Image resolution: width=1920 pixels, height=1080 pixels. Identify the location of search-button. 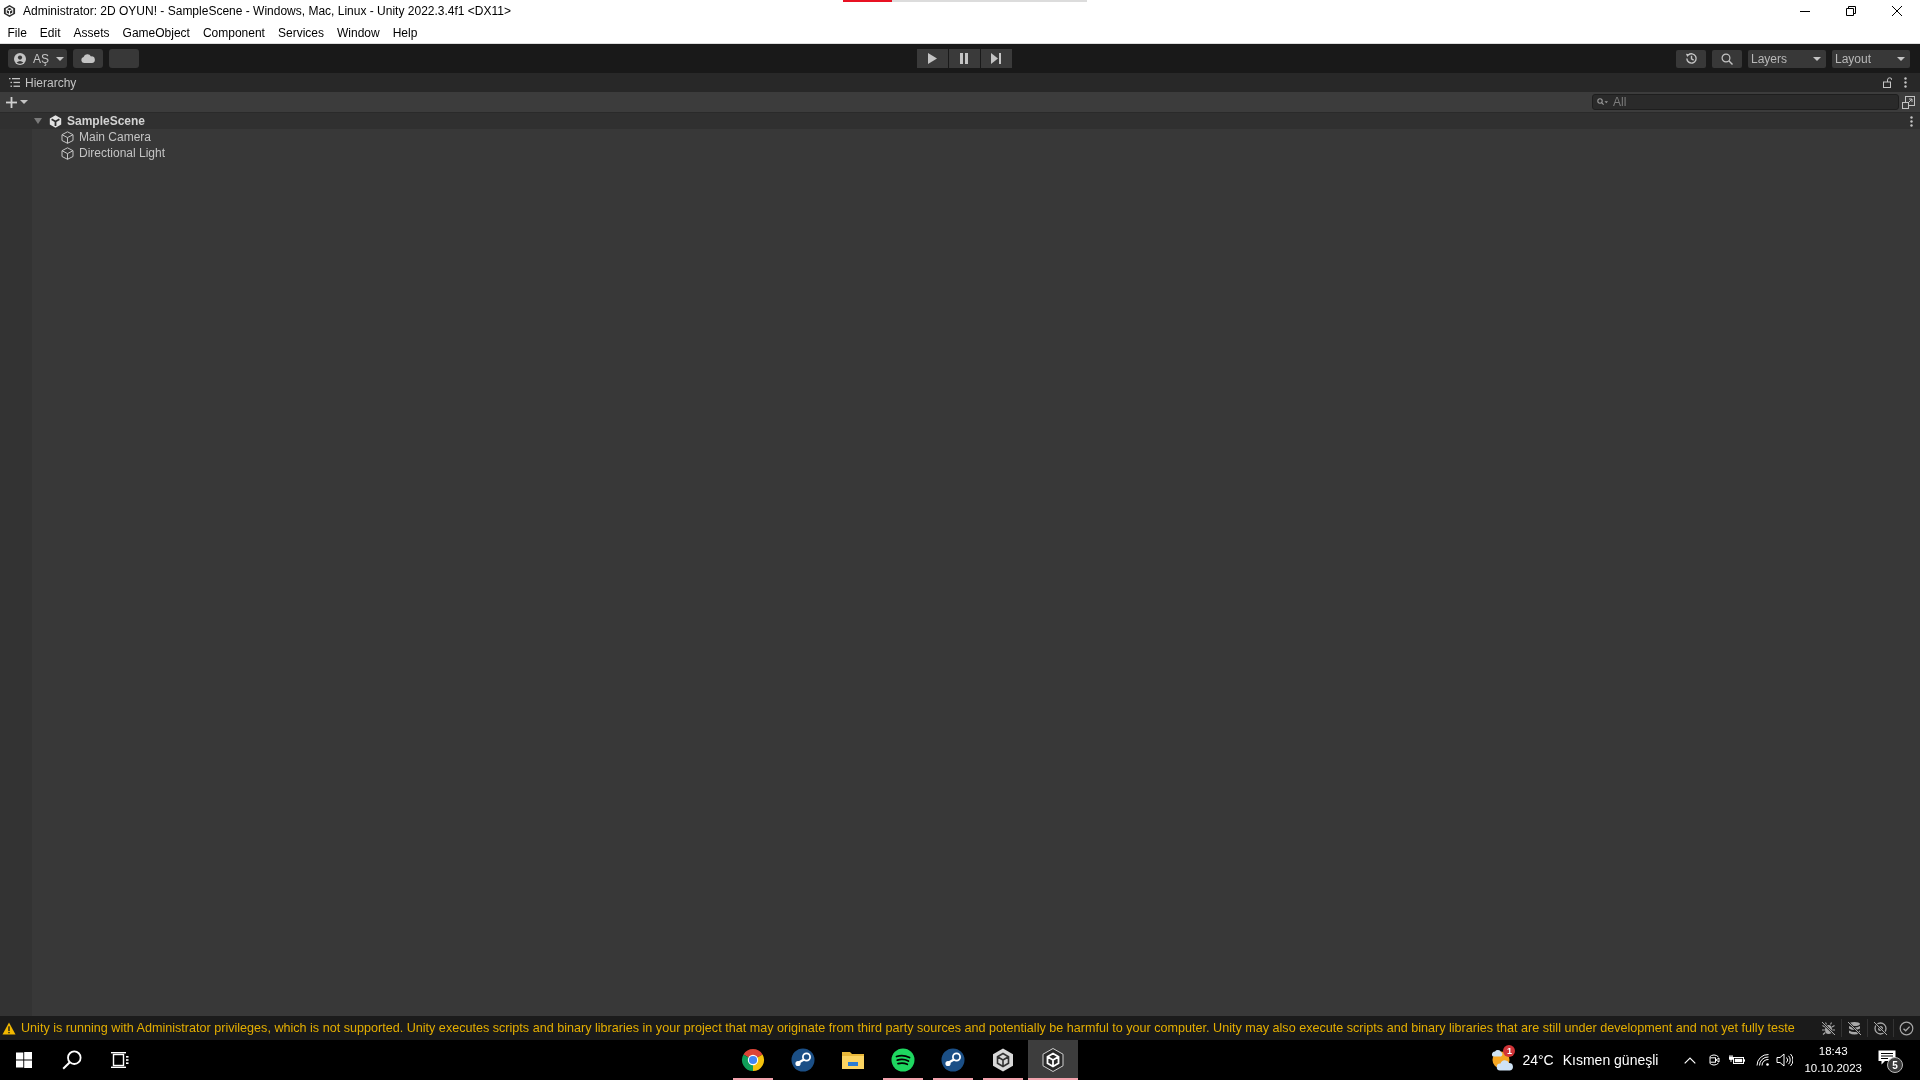
(1727, 58).